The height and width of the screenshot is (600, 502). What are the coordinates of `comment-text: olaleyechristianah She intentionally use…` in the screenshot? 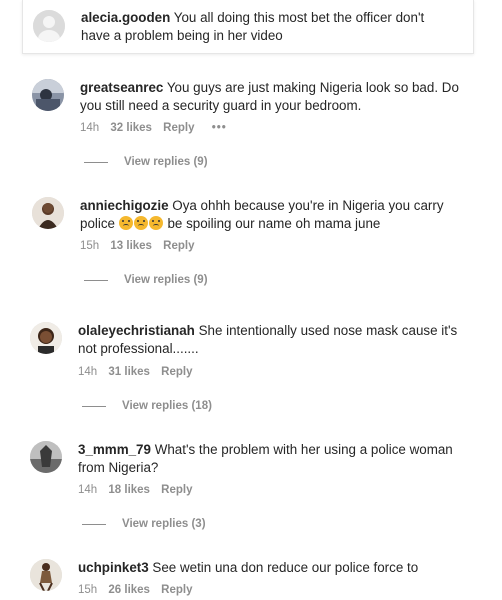 It's located at (268, 330).